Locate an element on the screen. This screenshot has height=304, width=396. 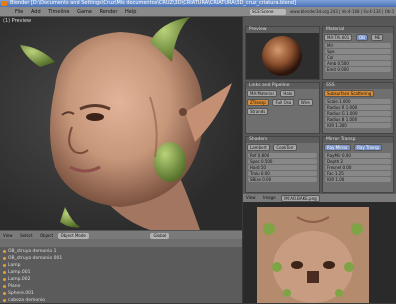
shaders-panel-title: Shaders is located at coordinates (282, 140).